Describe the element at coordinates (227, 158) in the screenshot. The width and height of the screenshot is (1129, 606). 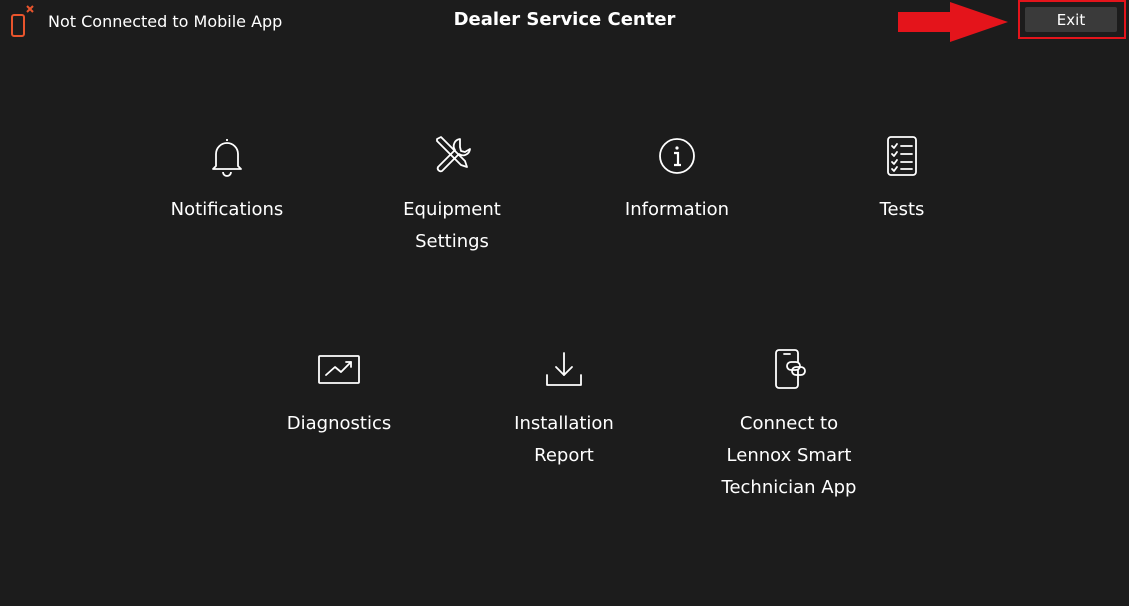
I see `bell-icon` at that location.